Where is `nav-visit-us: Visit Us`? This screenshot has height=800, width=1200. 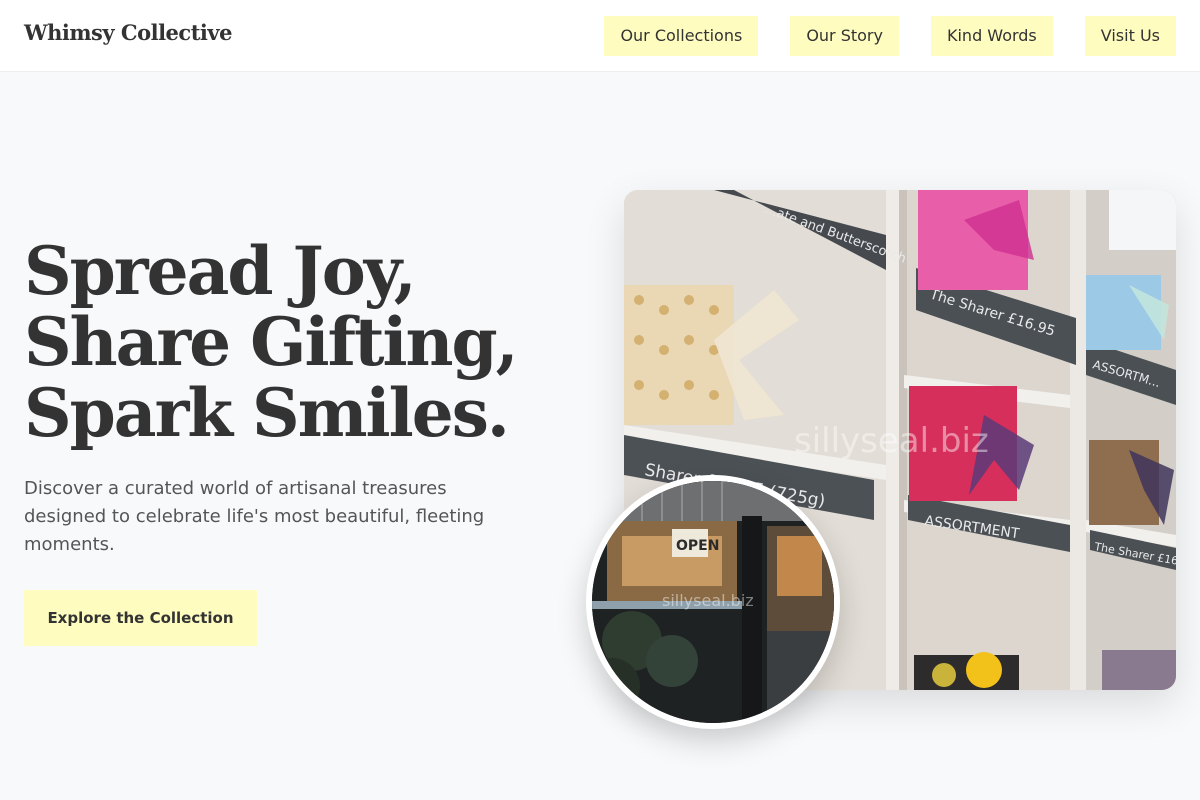
nav-visit-us: Visit Us is located at coordinates (1130, 36).